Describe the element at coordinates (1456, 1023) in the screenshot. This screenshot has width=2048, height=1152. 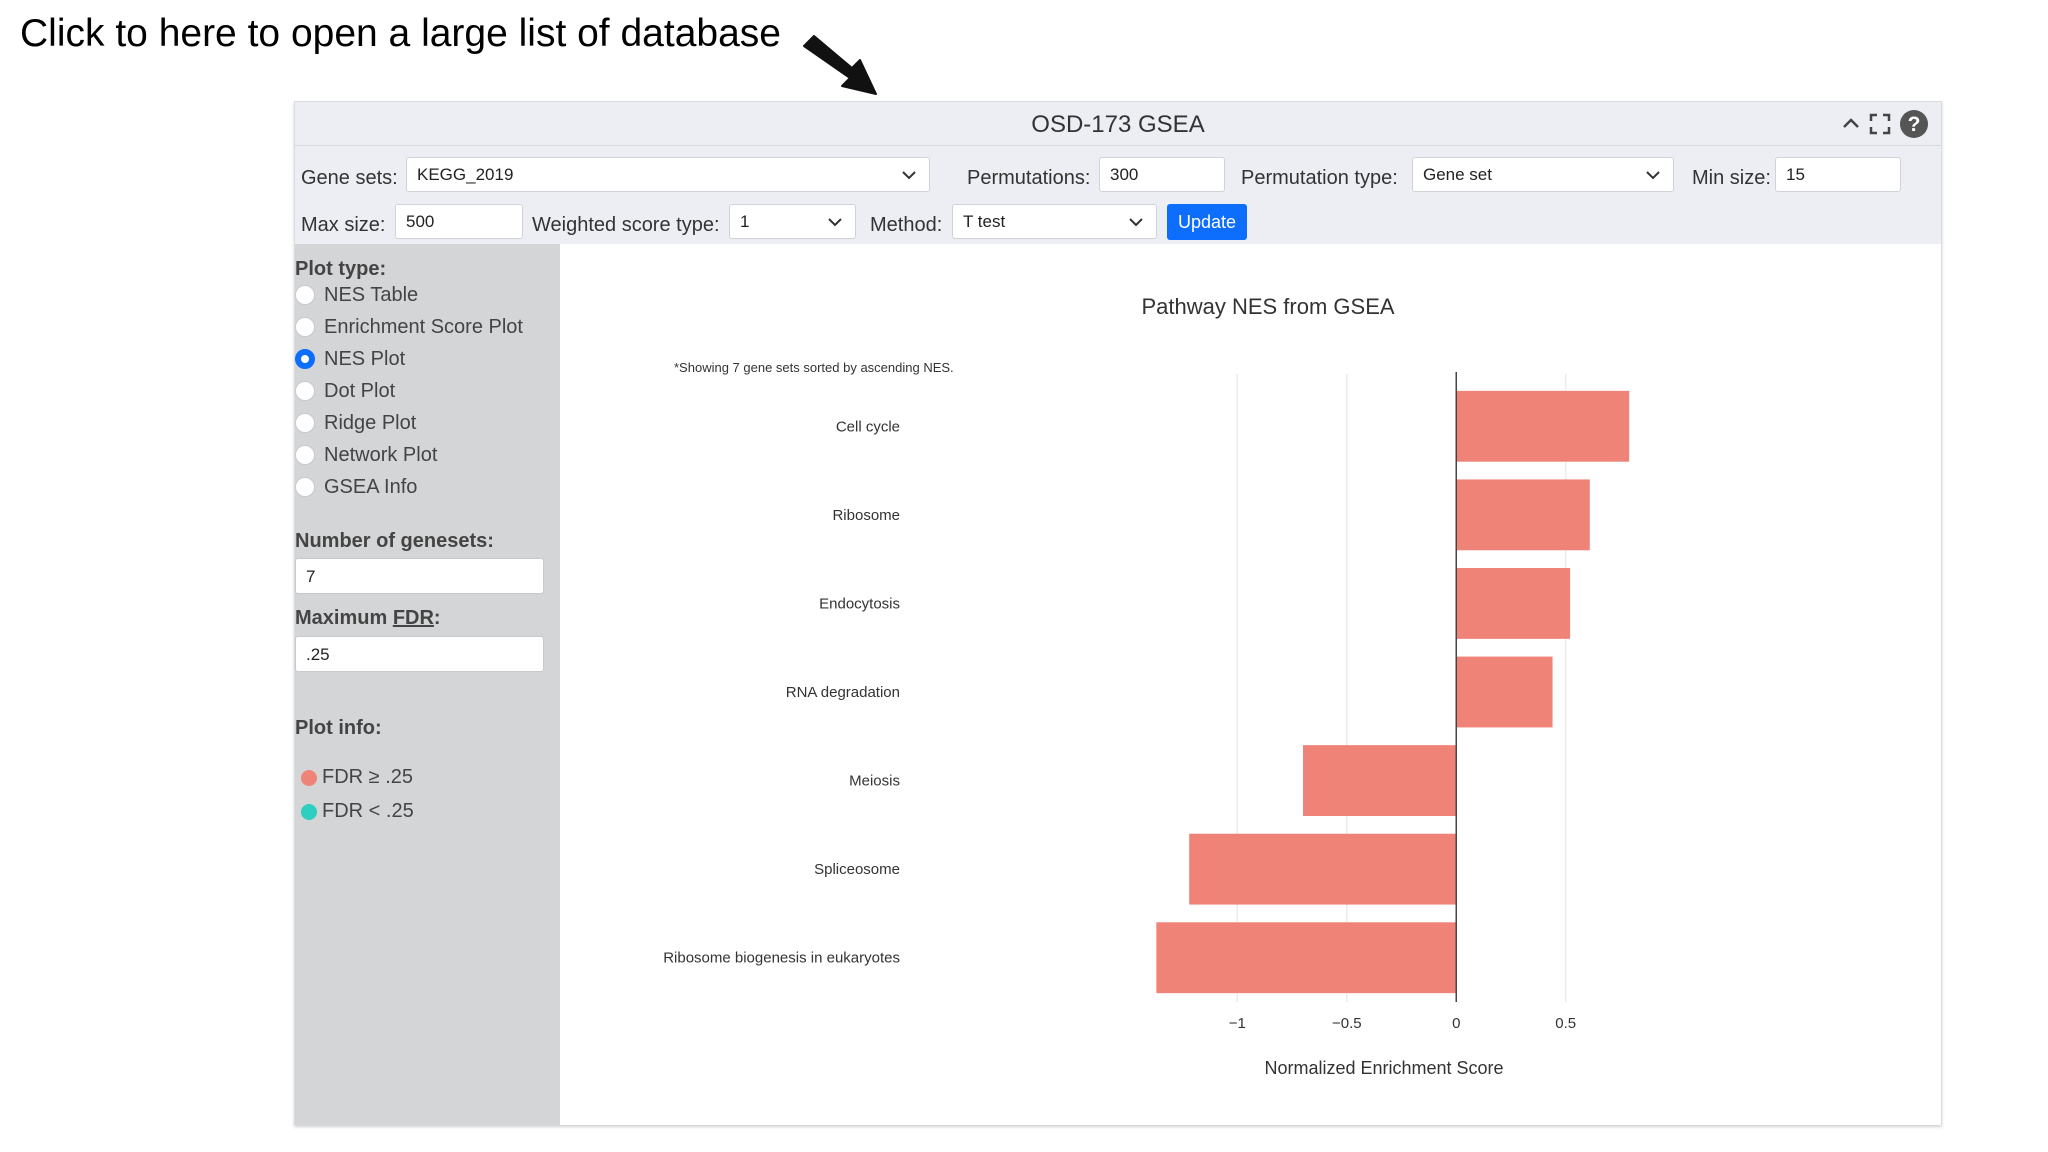
I see `x-tick-label: 0` at that location.